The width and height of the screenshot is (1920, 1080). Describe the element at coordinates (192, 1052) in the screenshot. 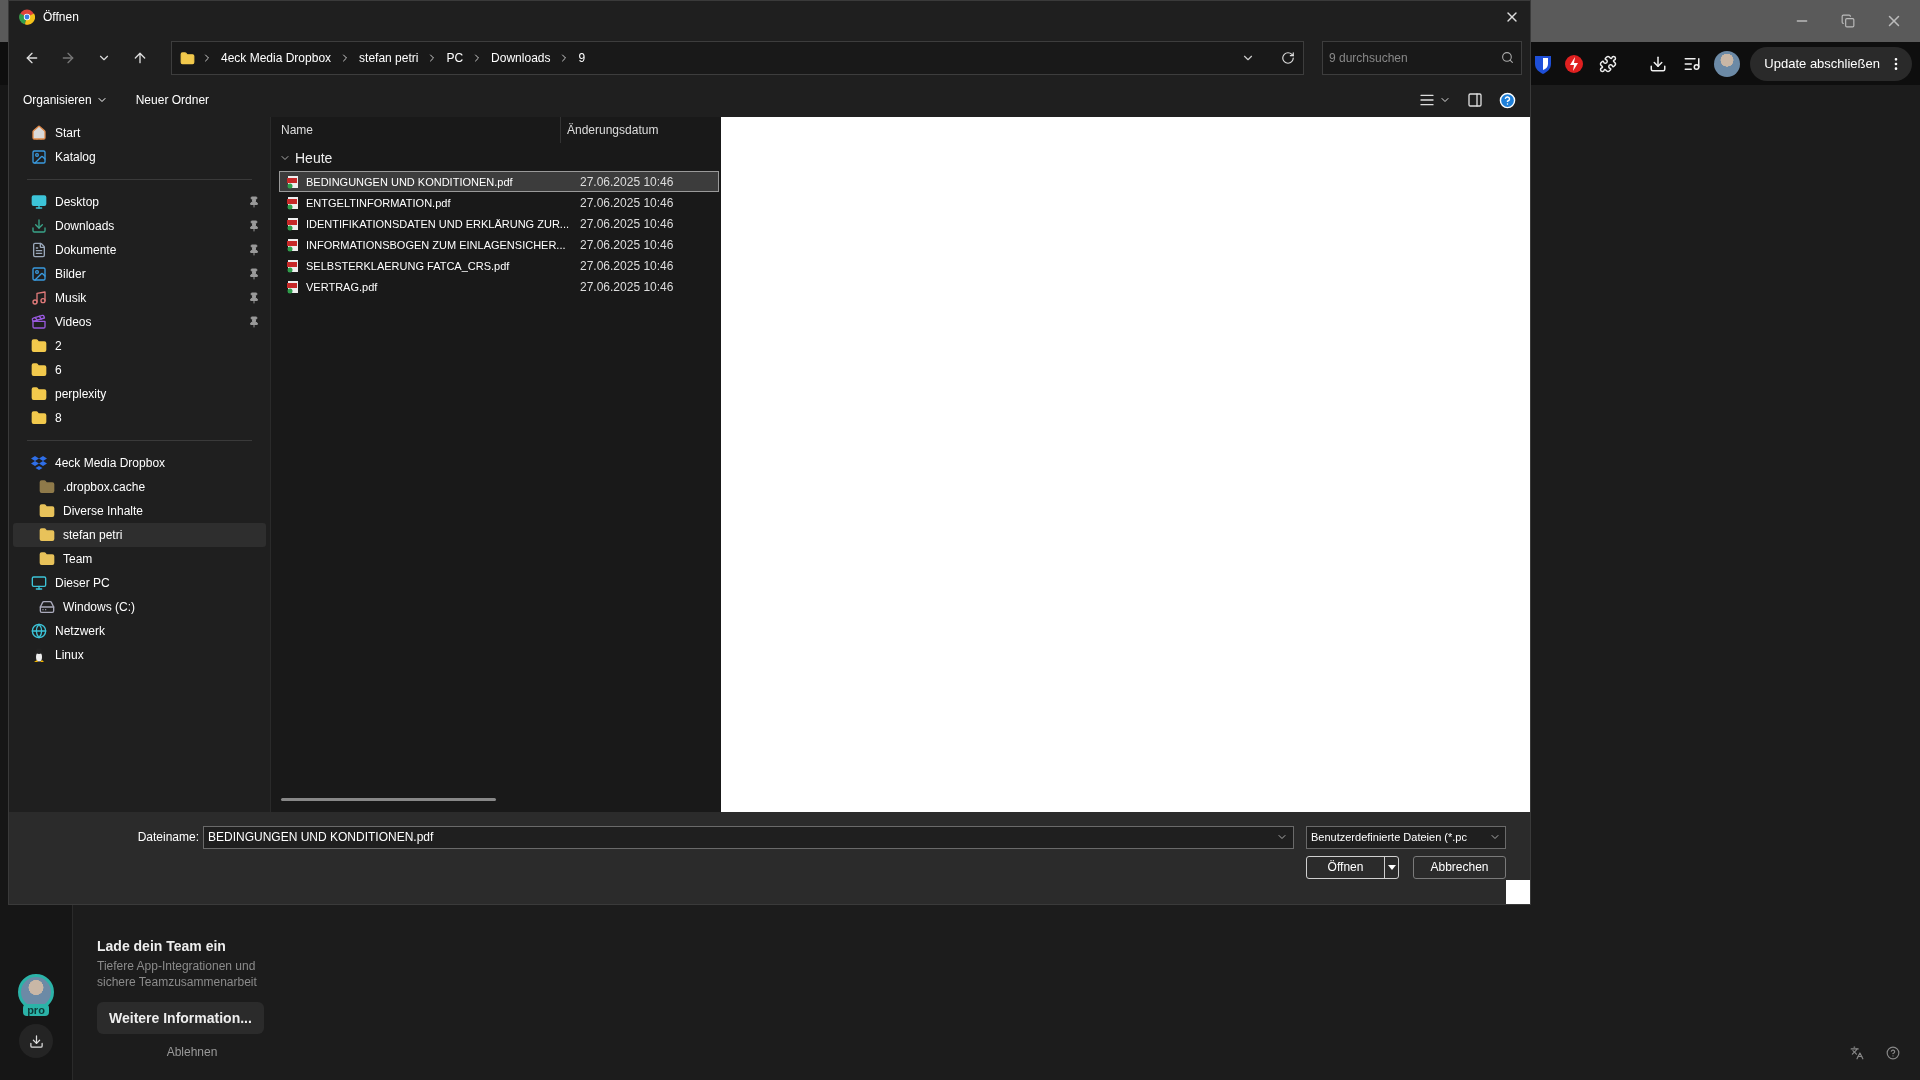

I see `dismiss-button: Ablehnen` at that location.